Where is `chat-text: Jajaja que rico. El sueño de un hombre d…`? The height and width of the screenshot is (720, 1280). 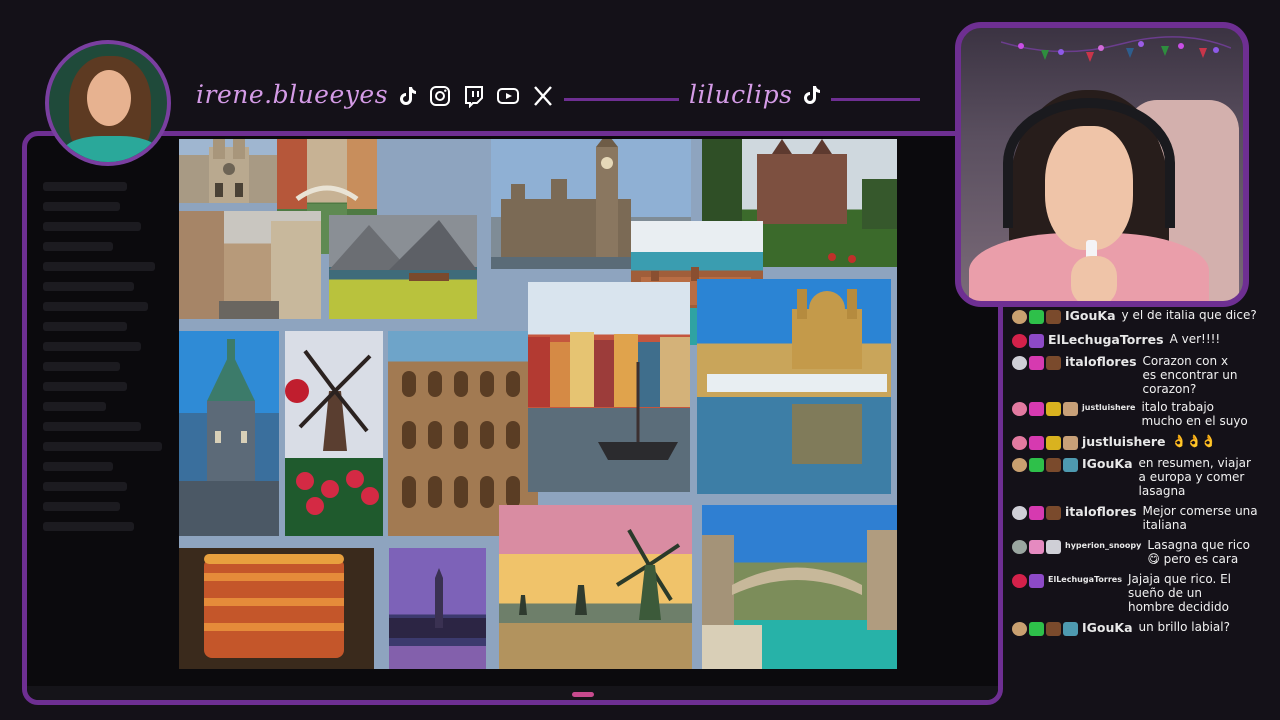
chat-text: Jajaja que rico. El sueño de un hombre d… is located at coordinates (1179, 593).